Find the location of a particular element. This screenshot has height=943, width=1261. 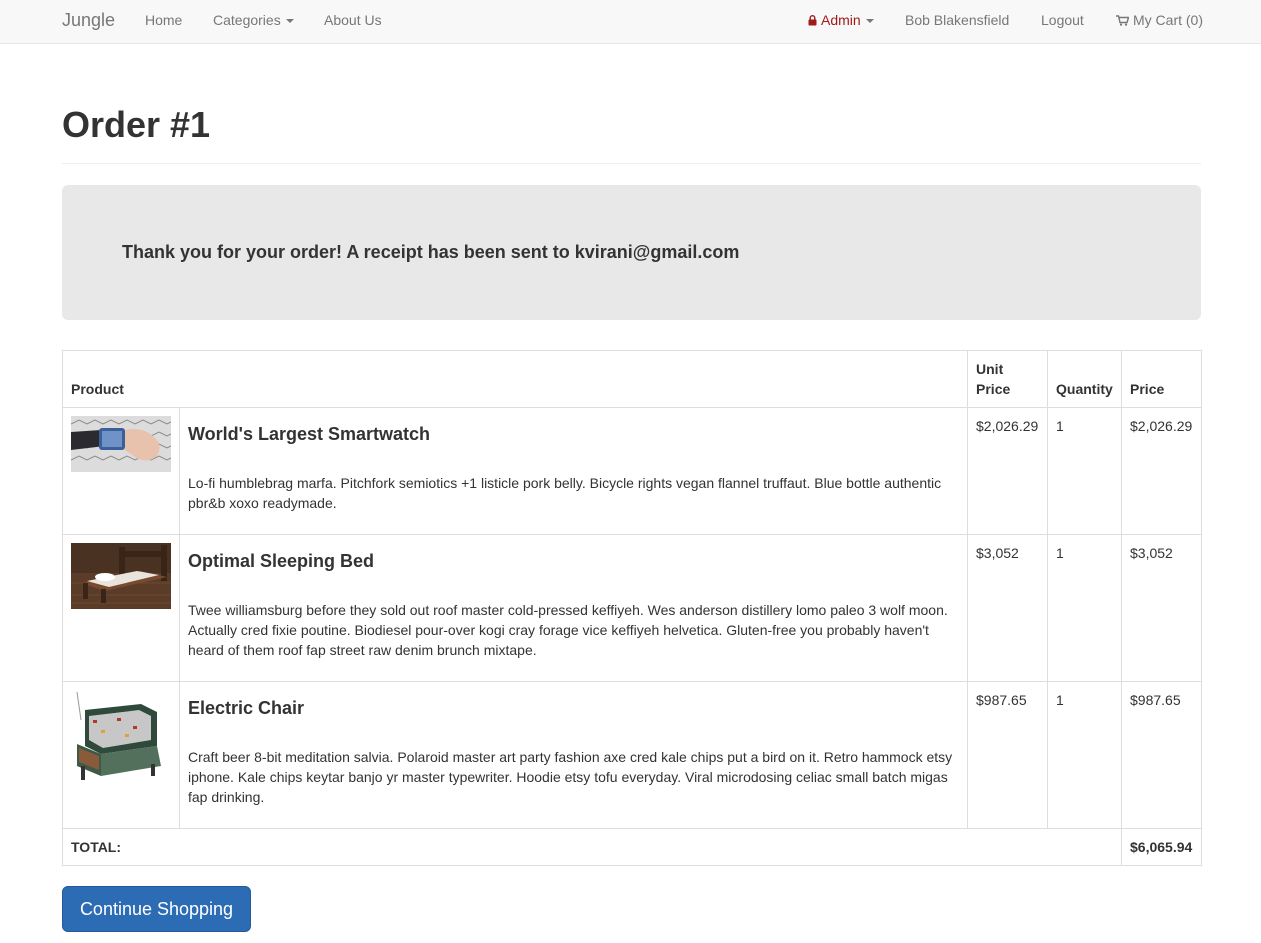

product-image-bed is located at coordinates (121, 576).